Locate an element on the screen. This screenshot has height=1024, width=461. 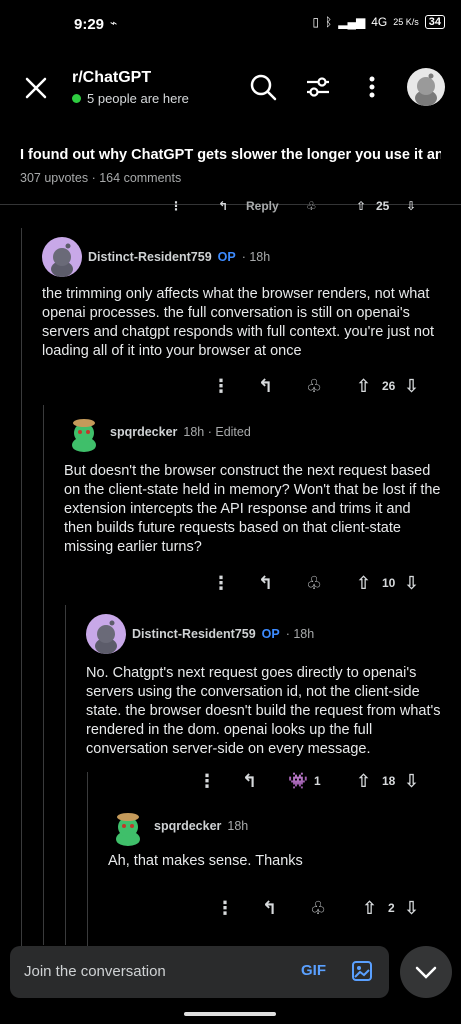
vibrate-icon: ▯ is located at coordinates (316, 22).